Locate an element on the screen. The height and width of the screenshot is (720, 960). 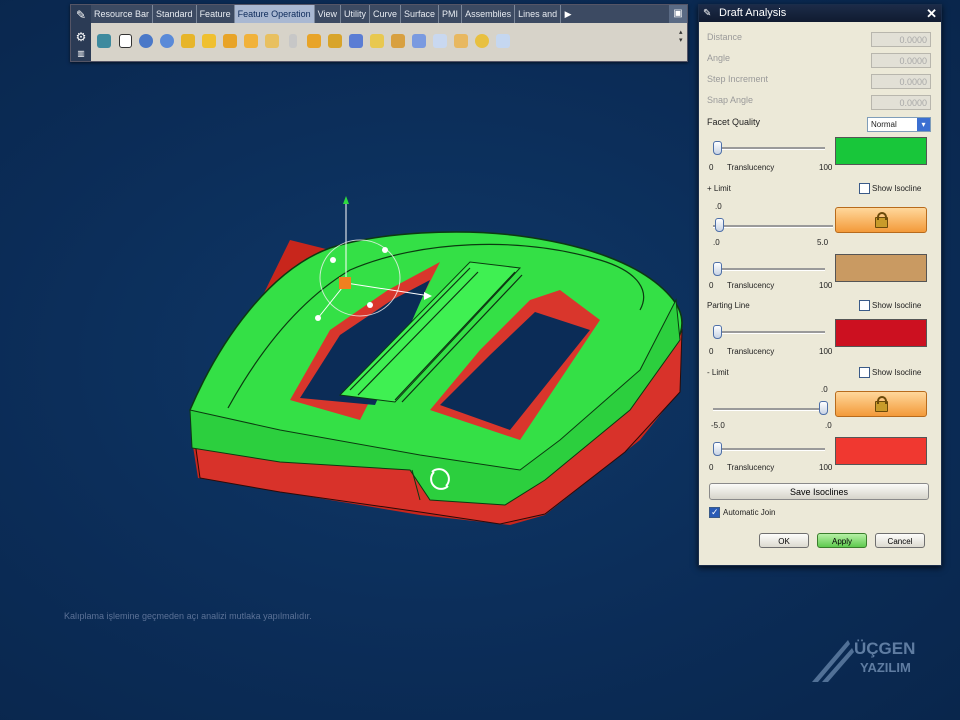
tab-assemblies: Assemblies is located at coordinates (489, 14).